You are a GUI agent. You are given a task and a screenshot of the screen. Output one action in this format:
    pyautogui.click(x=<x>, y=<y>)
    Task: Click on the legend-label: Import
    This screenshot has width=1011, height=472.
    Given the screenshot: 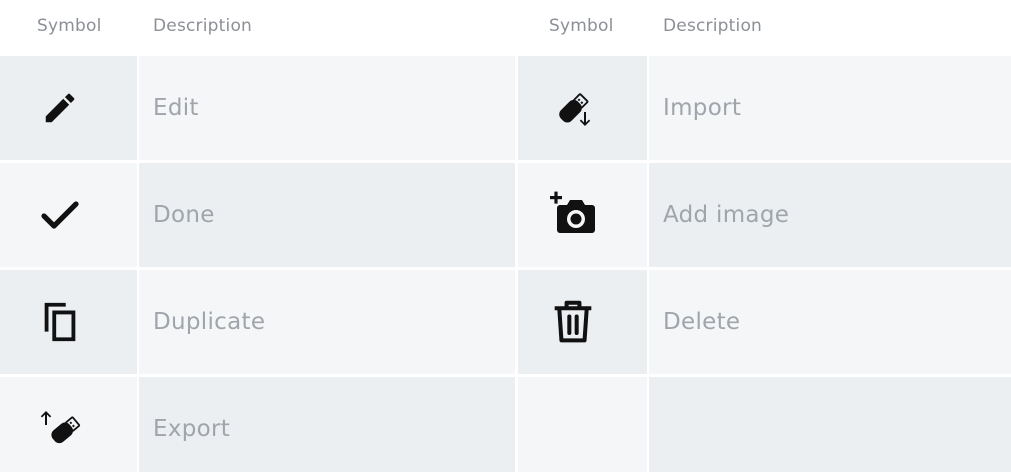 What is the action you would take?
    pyautogui.click(x=702, y=108)
    